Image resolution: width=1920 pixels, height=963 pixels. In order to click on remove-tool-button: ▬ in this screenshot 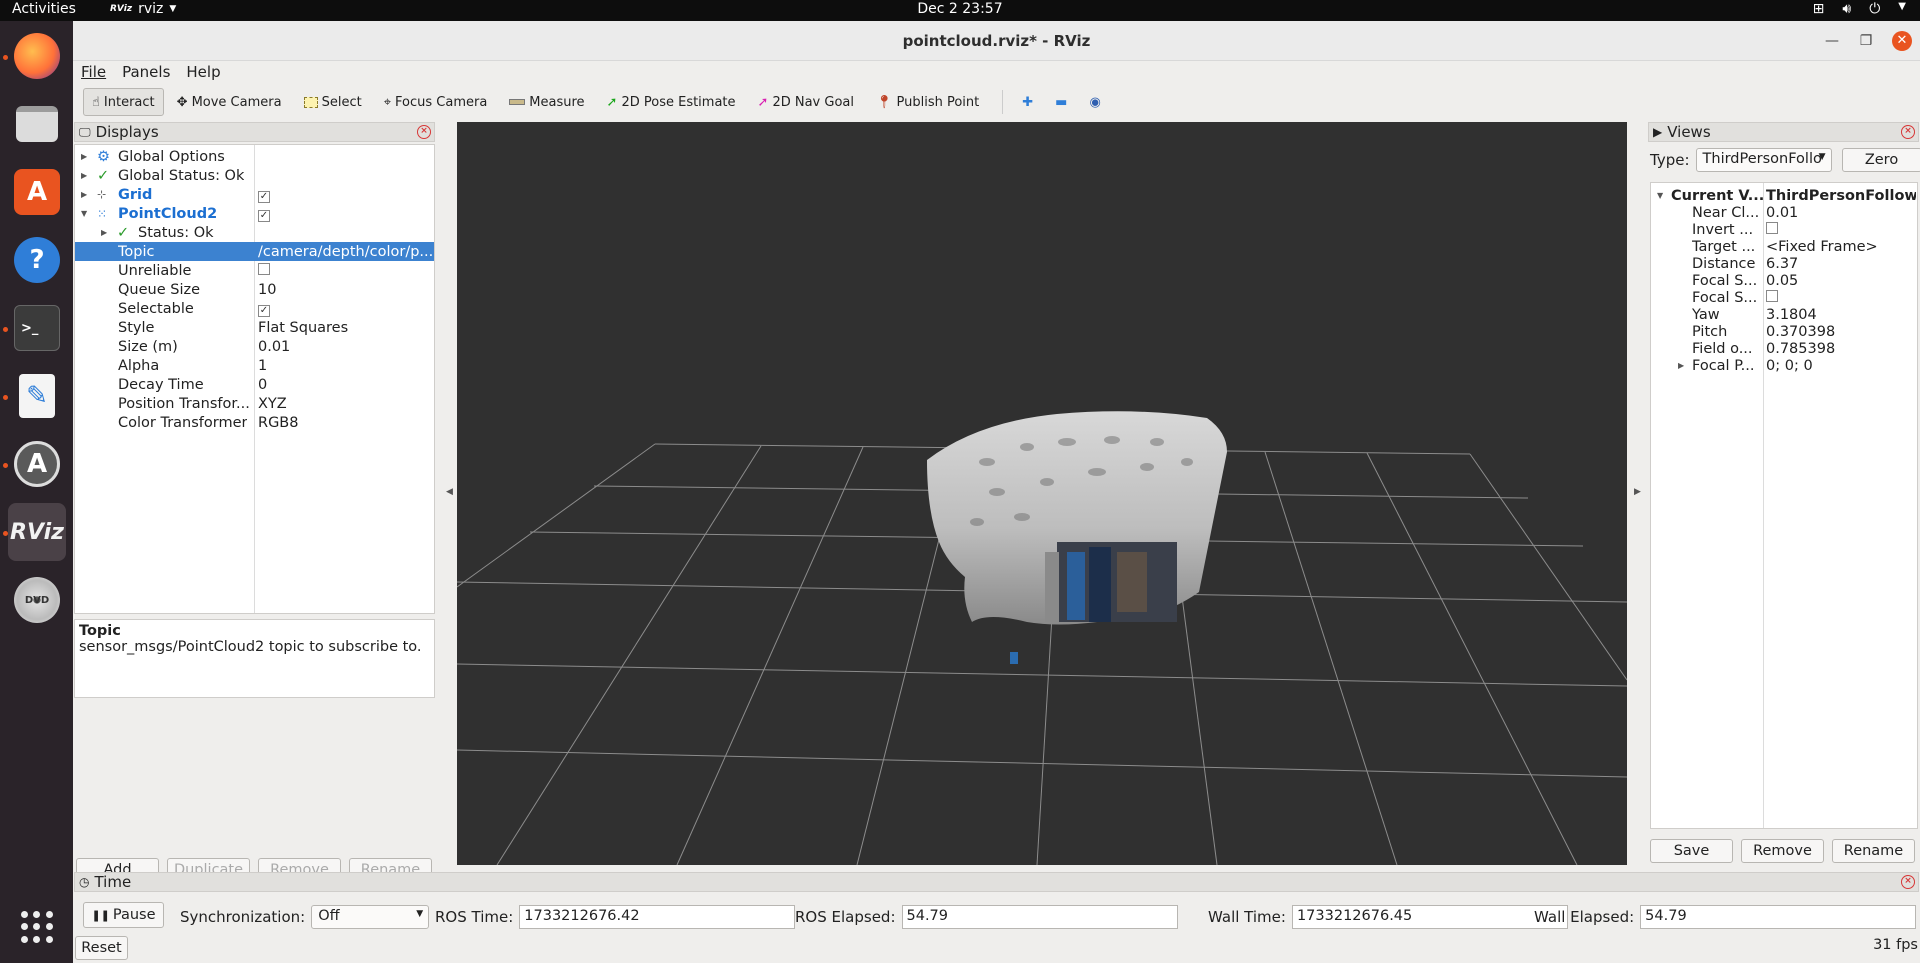, I will do `click(1061, 102)`.